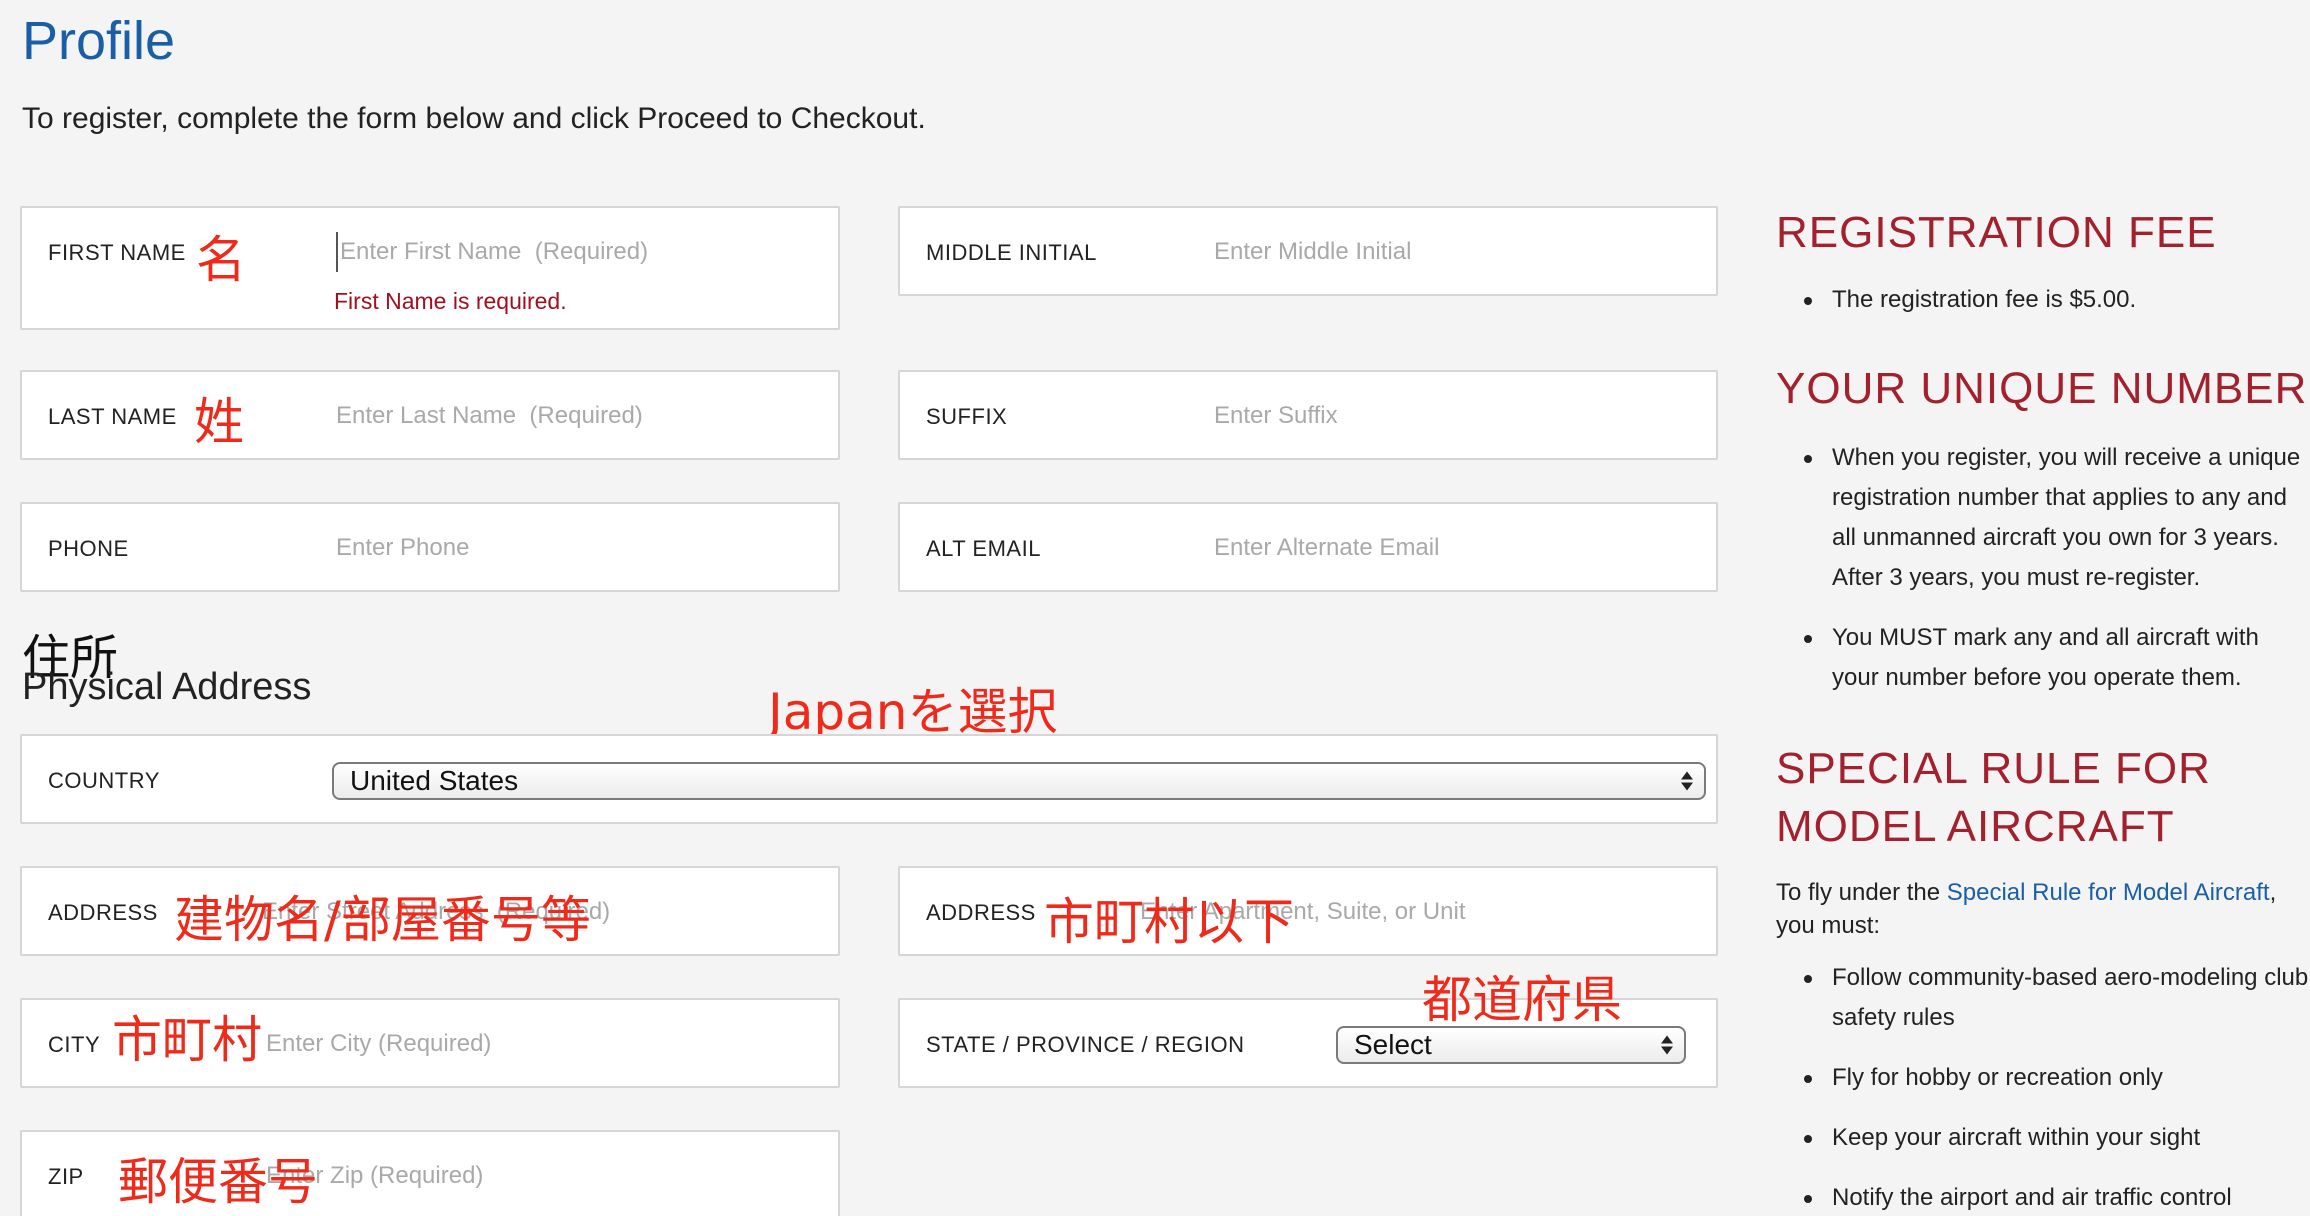 The image size is (2310, 1216). Describe the element at coordinates (1993, 768) in the screenshot. I see `special-rule-heading-line1: SPECIAL RULE FOR` at that location.